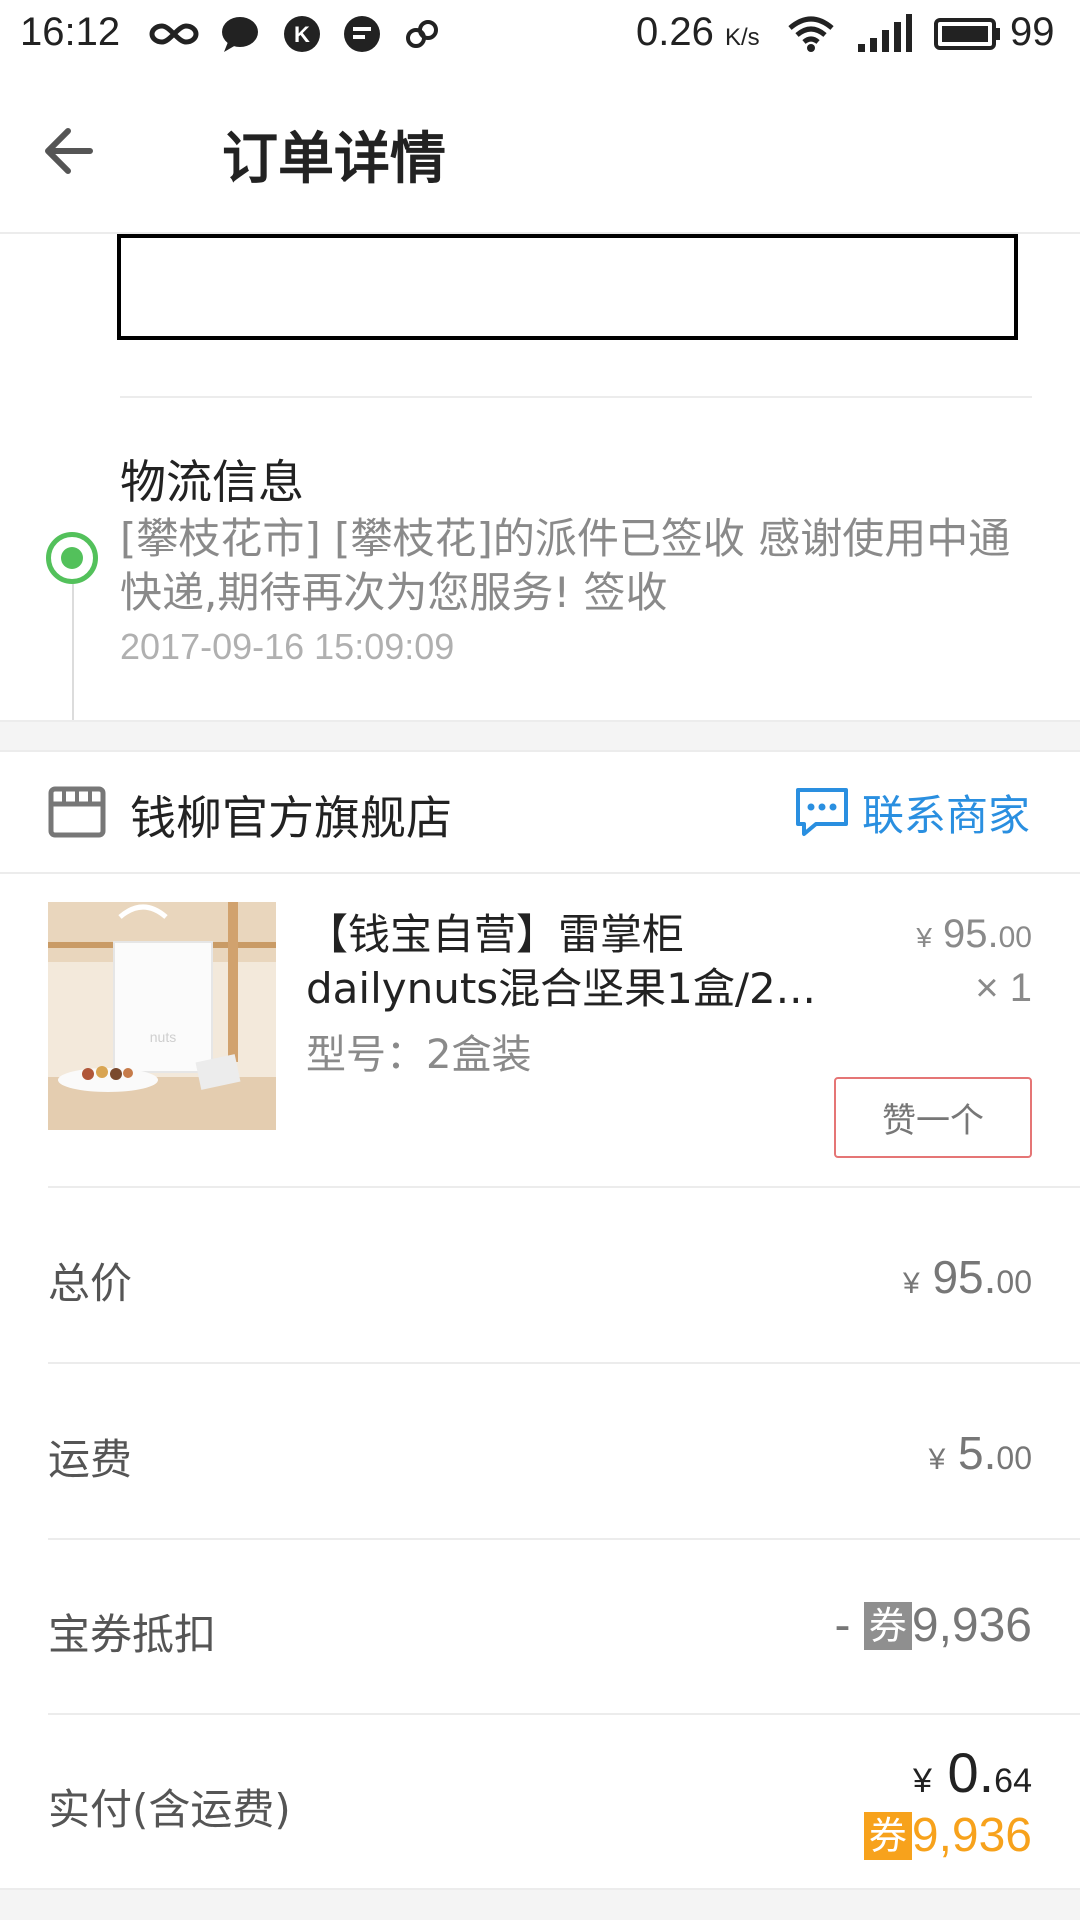  I want to click on contact-merchant-button: 联系商家, so click(912, 812).